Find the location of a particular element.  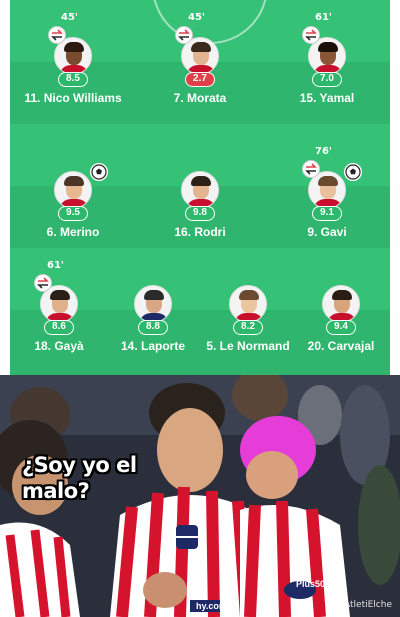

player-card: 45' 8.5 11. Nico Williams is located at coordinates (73, 62).